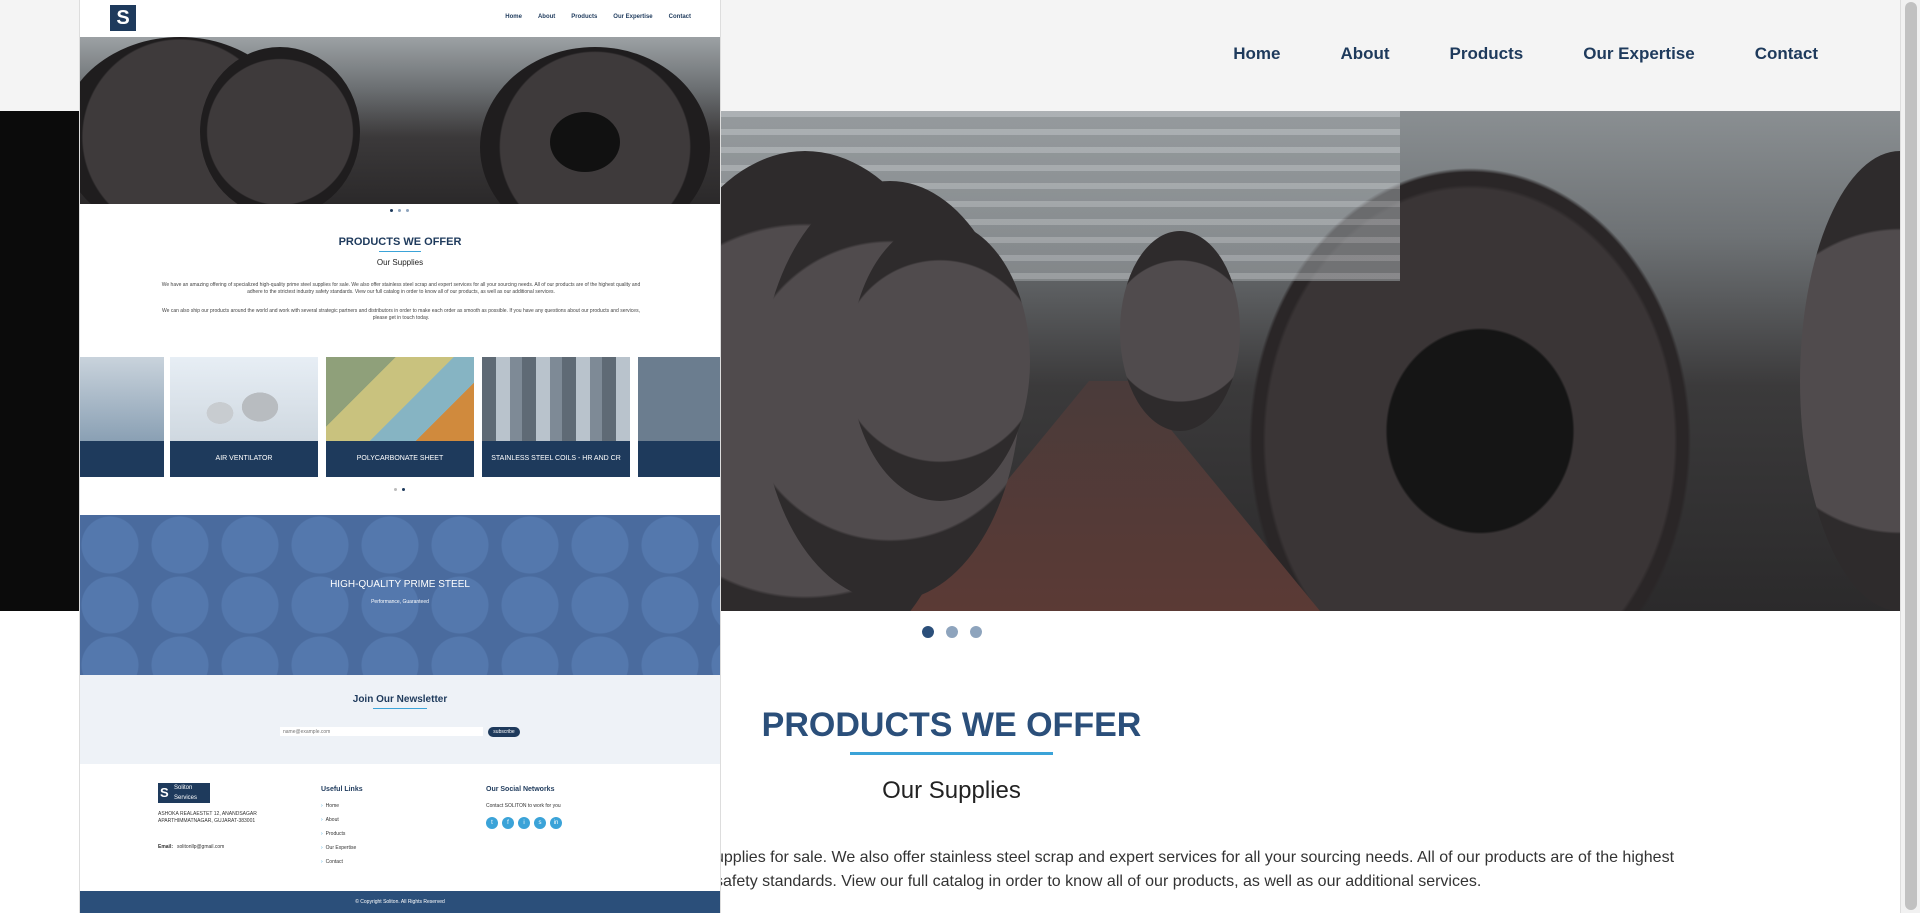 This screenshot has height=913, width=1920. Describe the element at coordinates (338, 810) in the screenshot. I see `footer-link-home: Home` at that location.